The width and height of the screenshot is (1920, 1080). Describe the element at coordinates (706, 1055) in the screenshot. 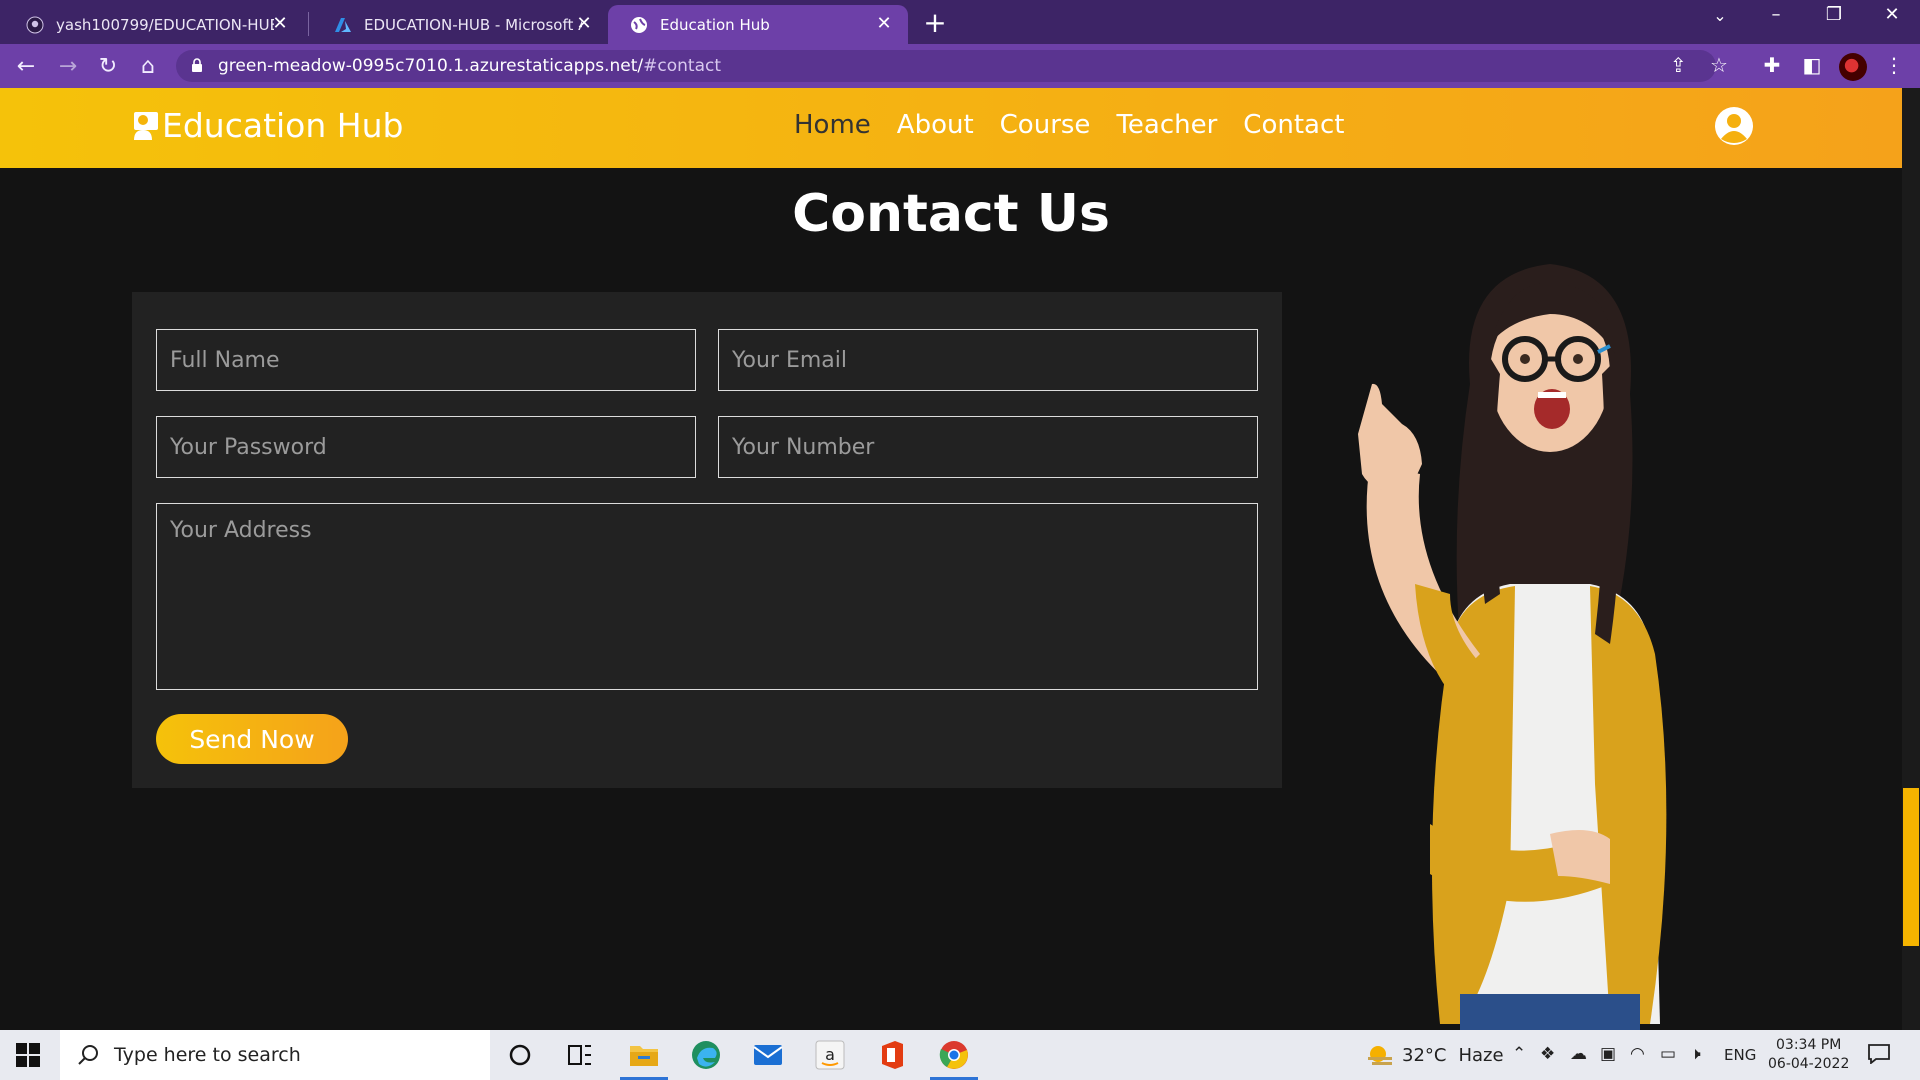

I see `edge-browser-icon` at that location.